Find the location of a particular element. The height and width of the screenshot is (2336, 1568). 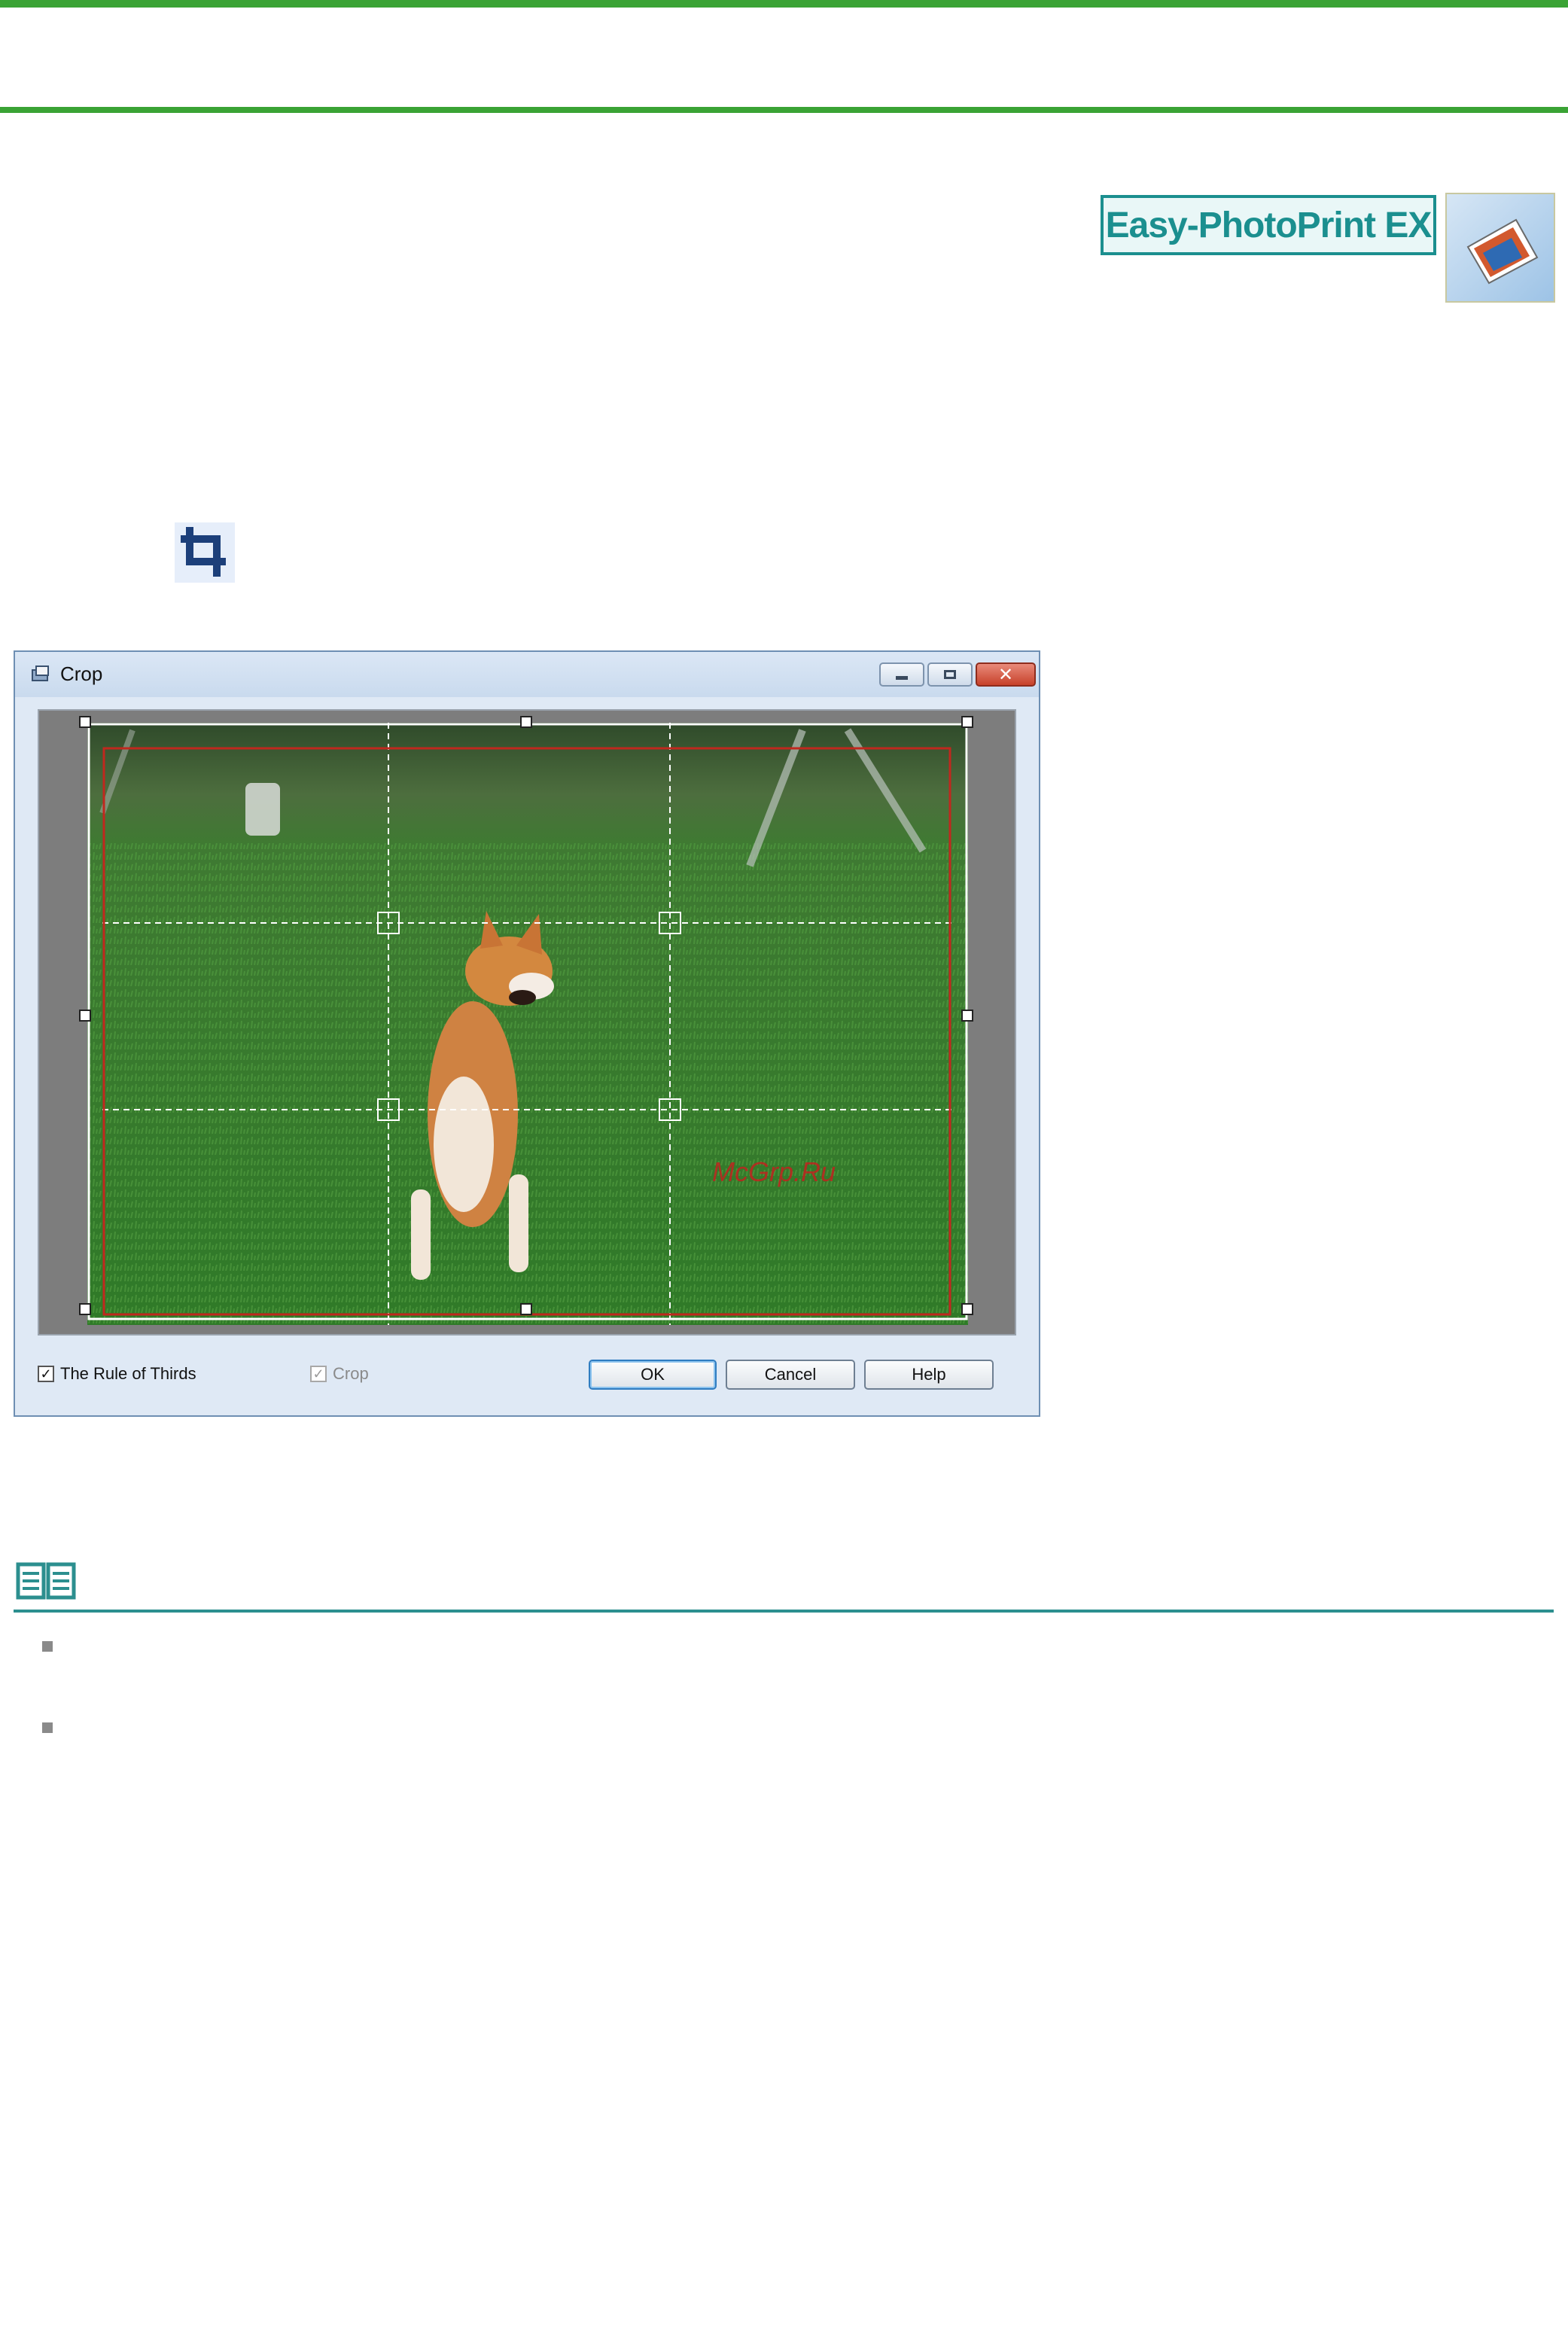

close-icon: ✕ is located at coordinates (1005, 674).